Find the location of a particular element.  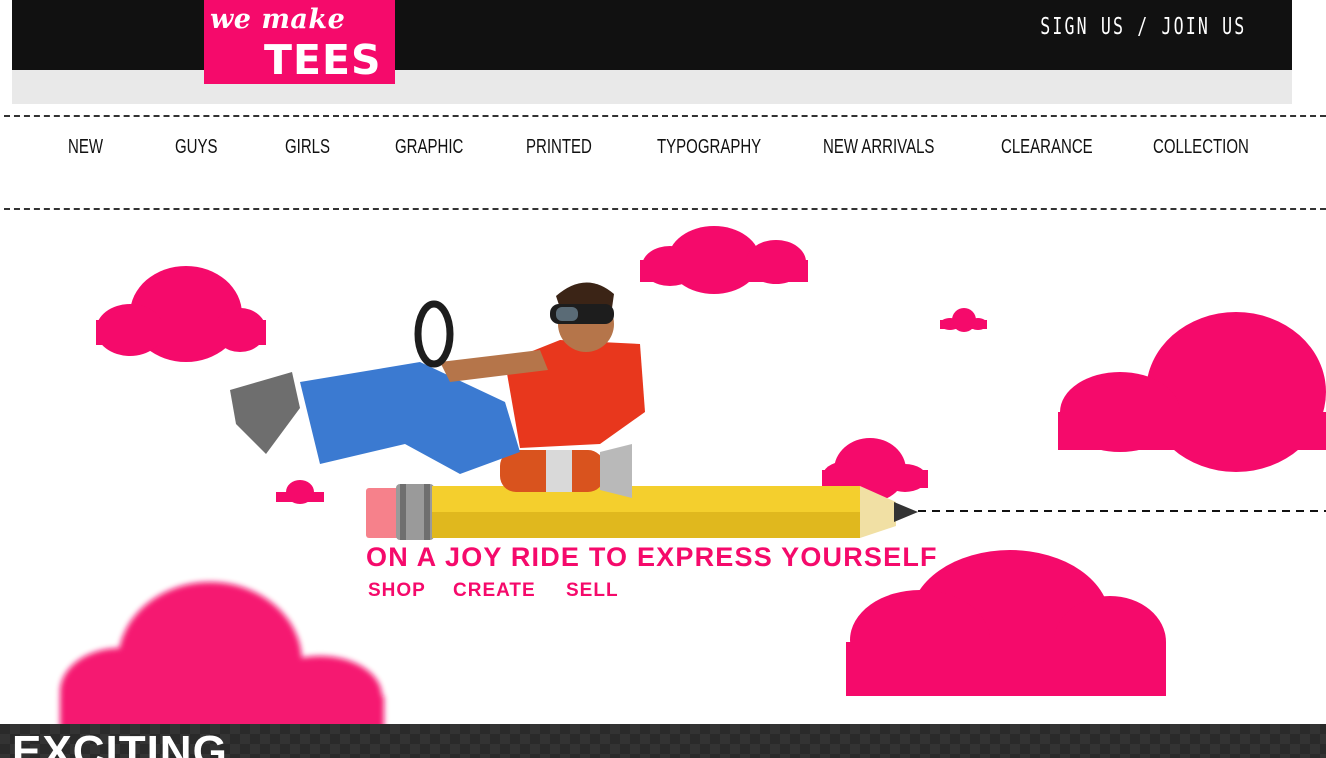

sign-in-join-link: SIGN US / JOIN US is located at coordinates (1143, 27).